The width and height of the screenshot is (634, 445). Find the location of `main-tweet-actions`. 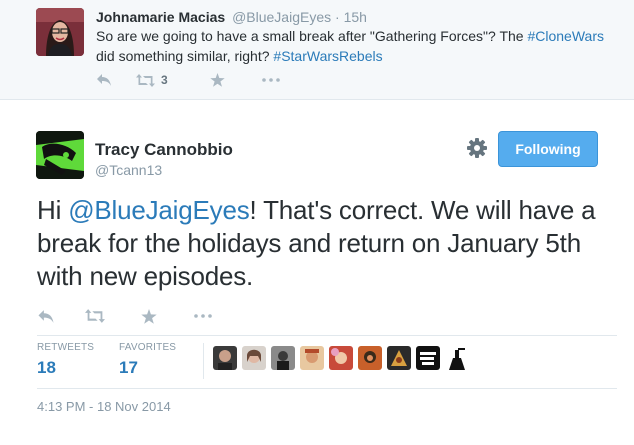

main-tweet-actions is located at coordinates (125, 316).